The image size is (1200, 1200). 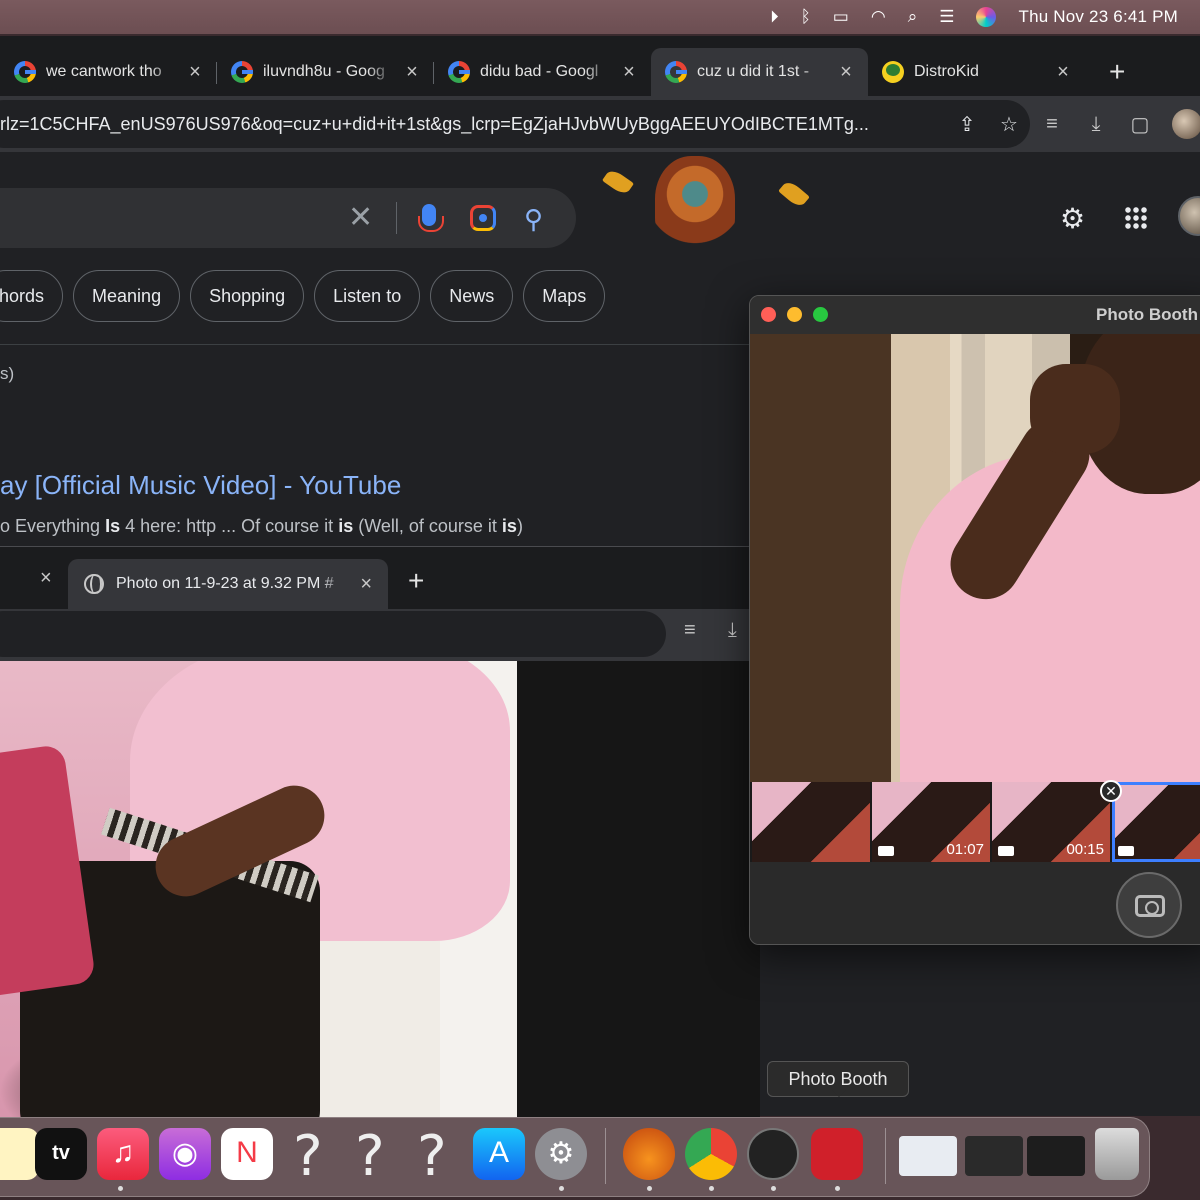 I want to click on search-icon: ⚲, so click(x=533, y=219).